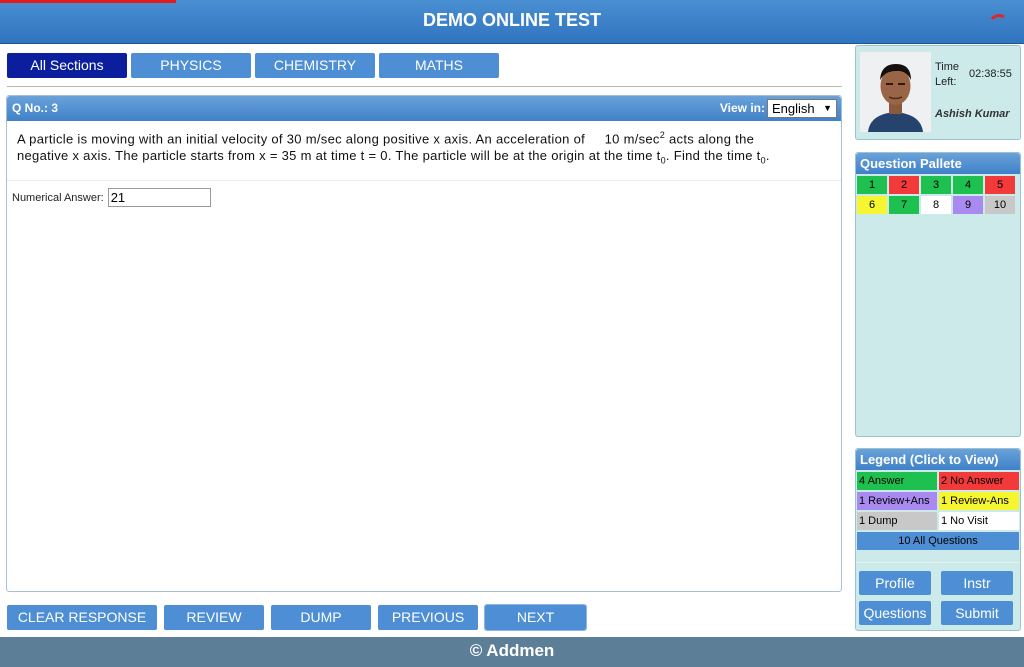 The image size is (1024, 667). Describe the element at coordinates (897, 521) in the screenshot. I see `legend-dump: 1 Dump` at that location.